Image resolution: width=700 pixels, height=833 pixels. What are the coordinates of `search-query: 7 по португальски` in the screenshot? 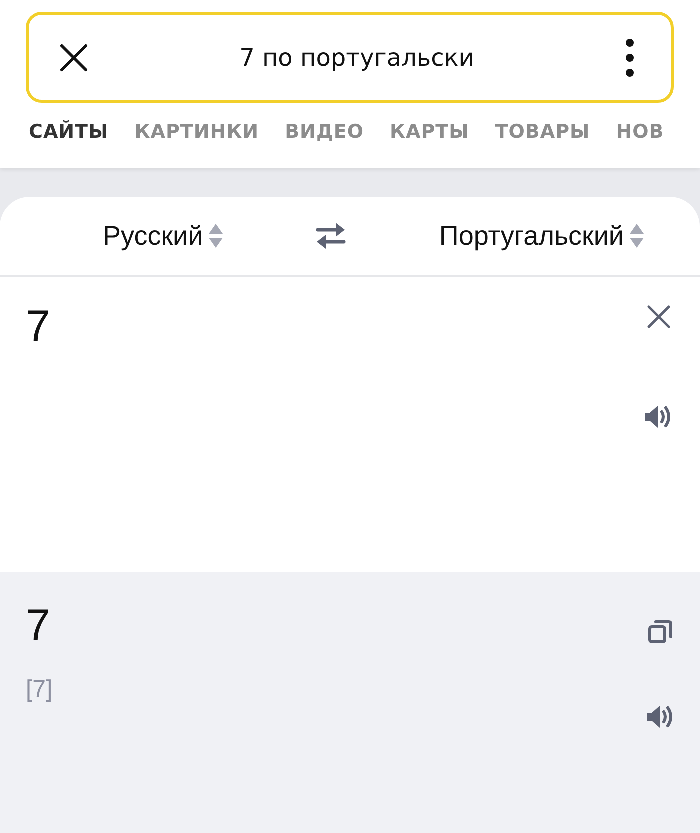 It's located at (357, 58).